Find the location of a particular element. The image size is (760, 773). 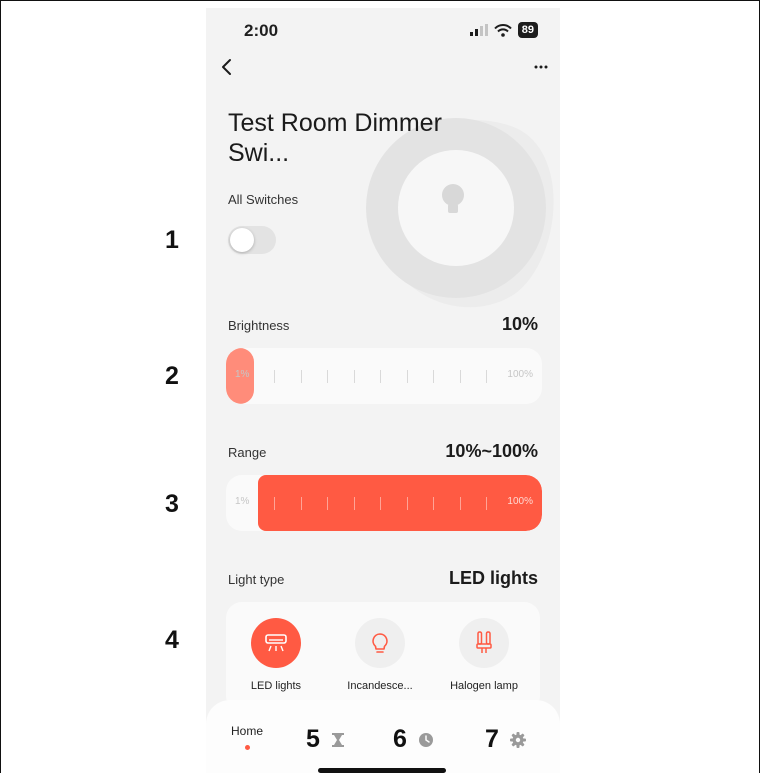

range-slider: 1% 100% is located at coordinates (384, 503).